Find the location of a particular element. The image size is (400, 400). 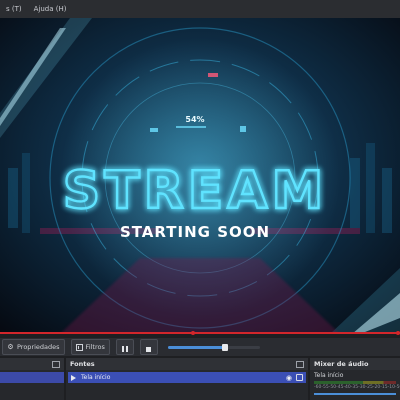

filter-icon is located at coordinates (79, 347).